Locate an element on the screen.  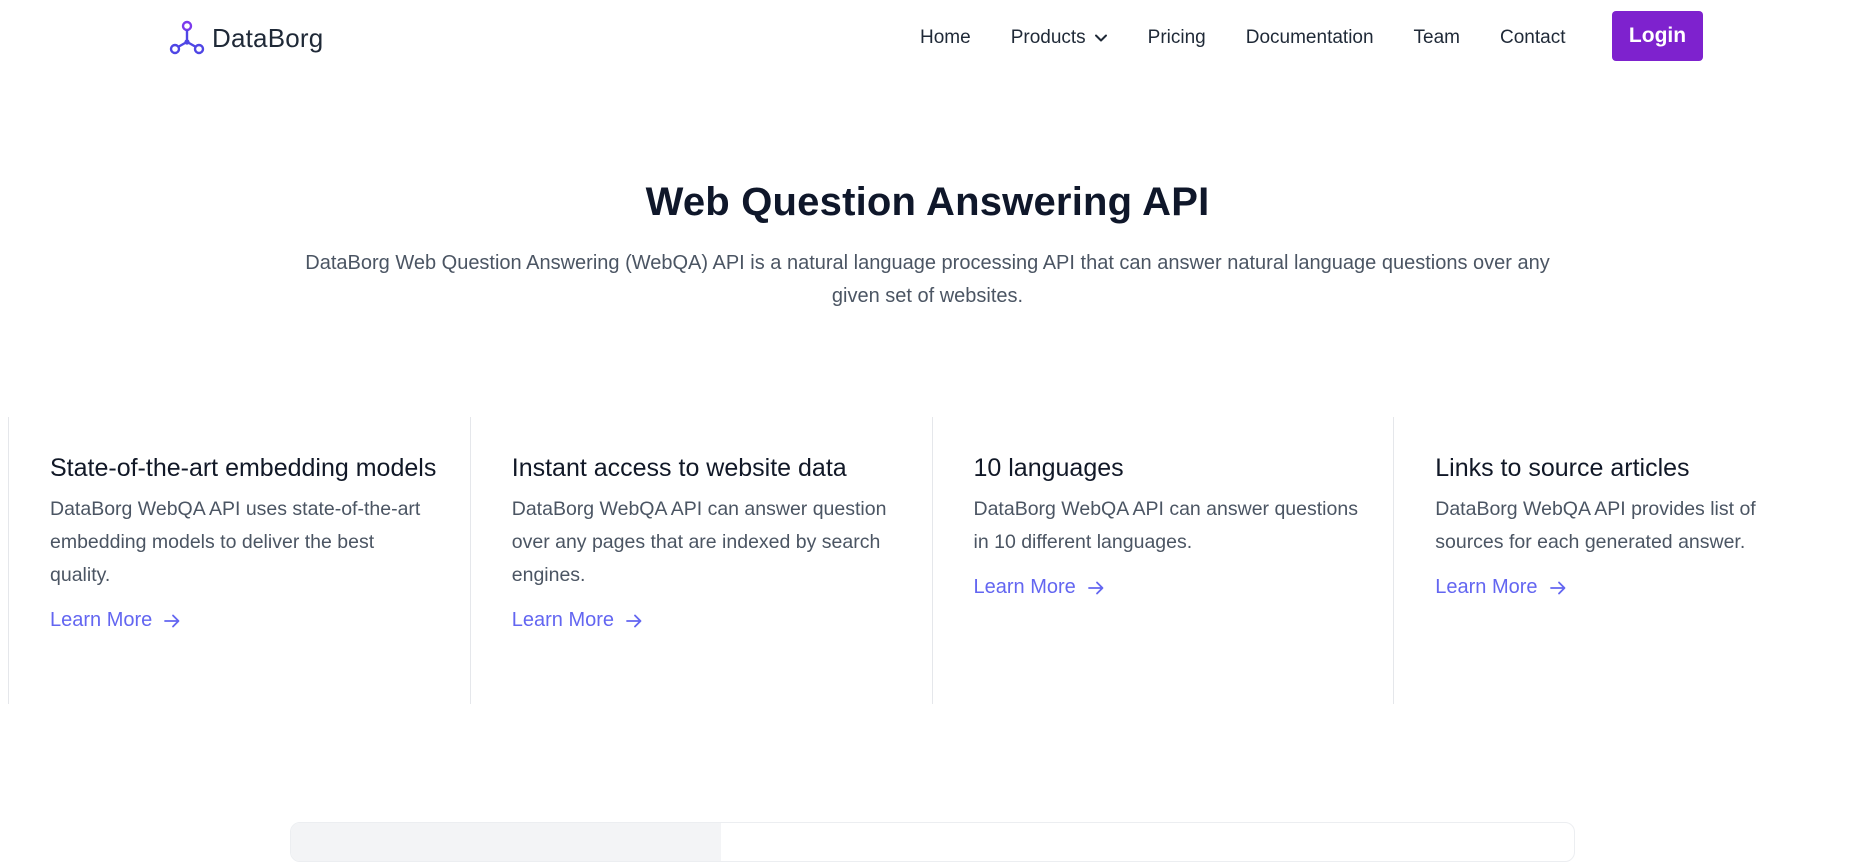
nav-documentation: Documentation is located at coordinates (1310, 38).